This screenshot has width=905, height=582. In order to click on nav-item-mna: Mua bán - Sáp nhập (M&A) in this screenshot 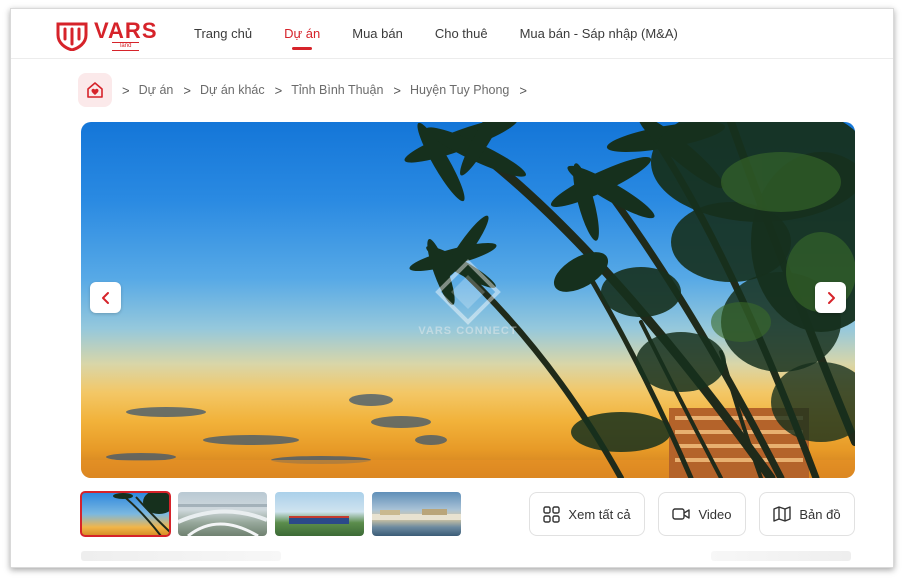, I will do `click(599, 33)`.